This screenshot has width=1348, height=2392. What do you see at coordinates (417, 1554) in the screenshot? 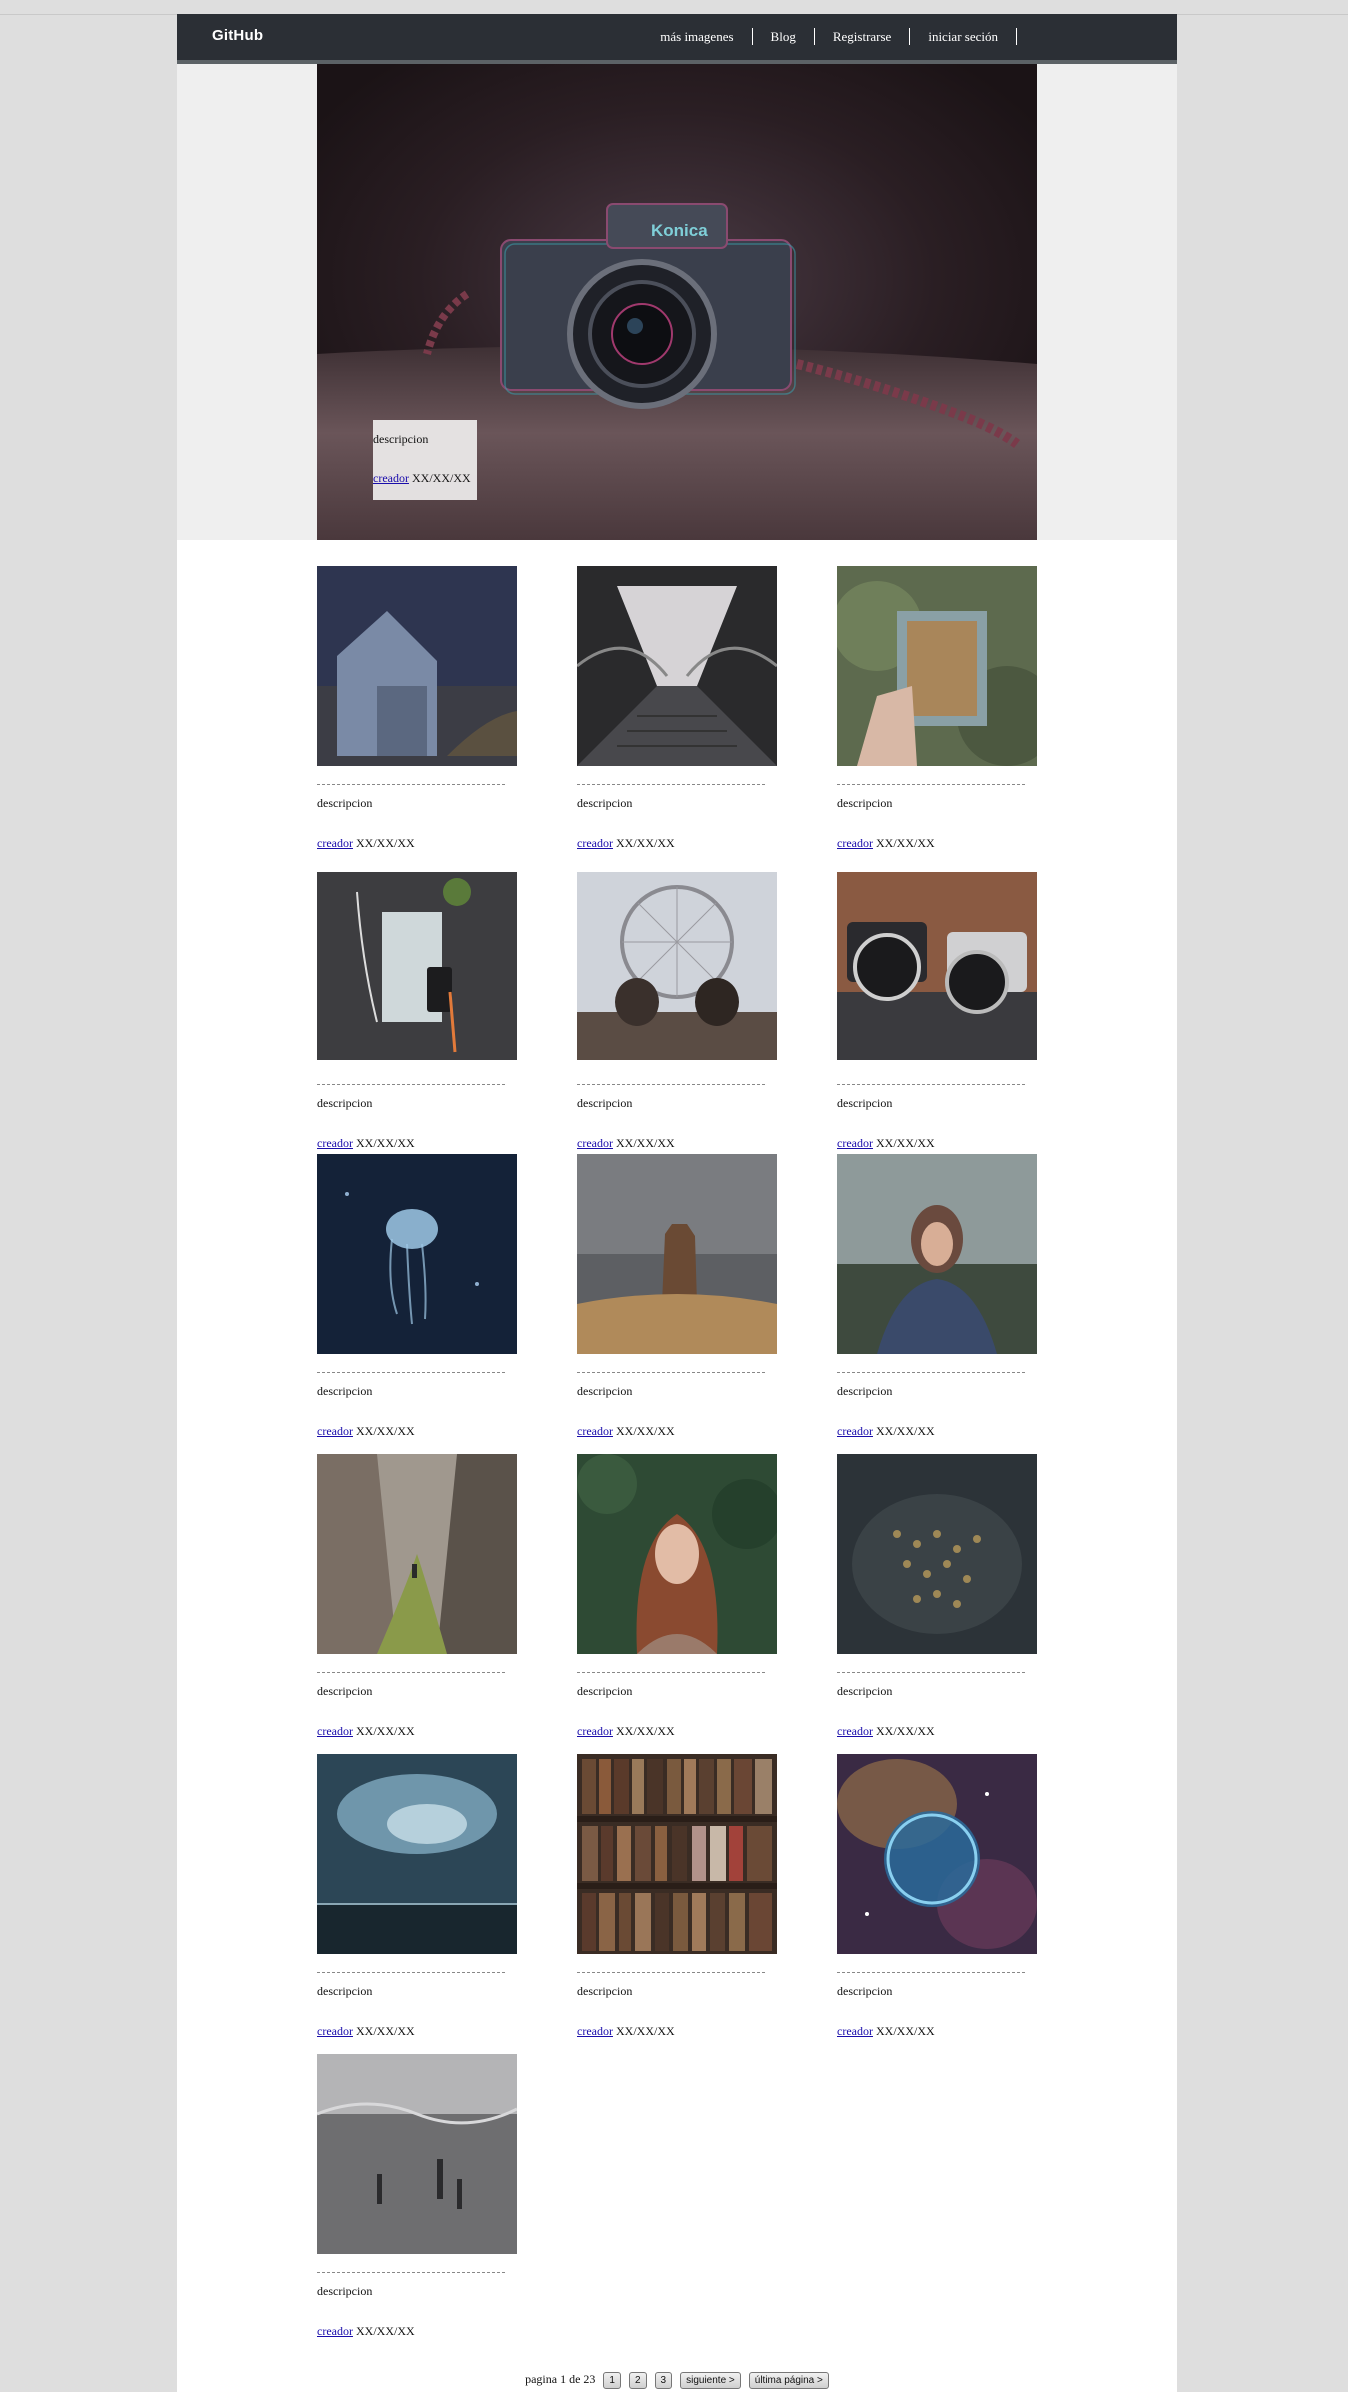
I see `thumb-canyon-hiker` at bounding box center [417, 1554].